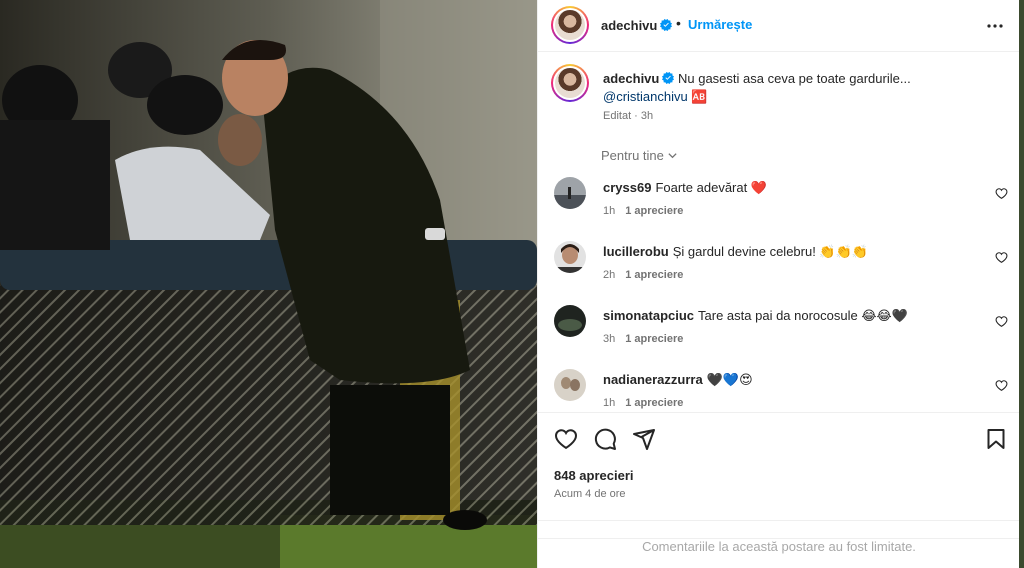 The width and height of the screenshot is (1024, 568). I want to click on likes-count: 848 aprecieri, so click(594, 475).